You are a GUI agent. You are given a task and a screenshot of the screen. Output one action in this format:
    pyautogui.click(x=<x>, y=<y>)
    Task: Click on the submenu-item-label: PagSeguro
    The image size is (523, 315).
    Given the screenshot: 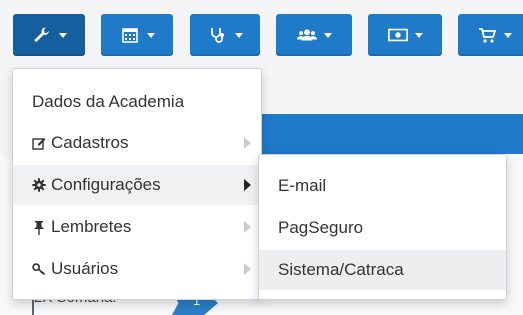 What is the action you would take?
    pyautogui.click(x=321, y=227)
    